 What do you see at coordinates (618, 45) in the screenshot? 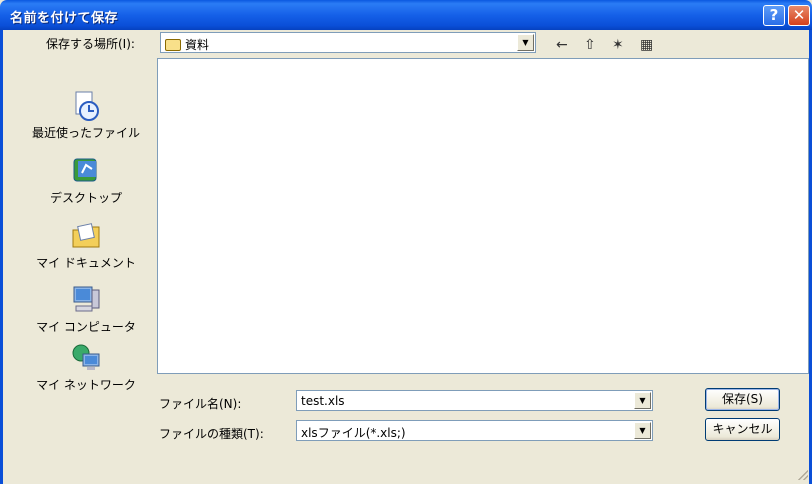
I see `new-folder-icon: ✶` at bounding box center [618, 45].